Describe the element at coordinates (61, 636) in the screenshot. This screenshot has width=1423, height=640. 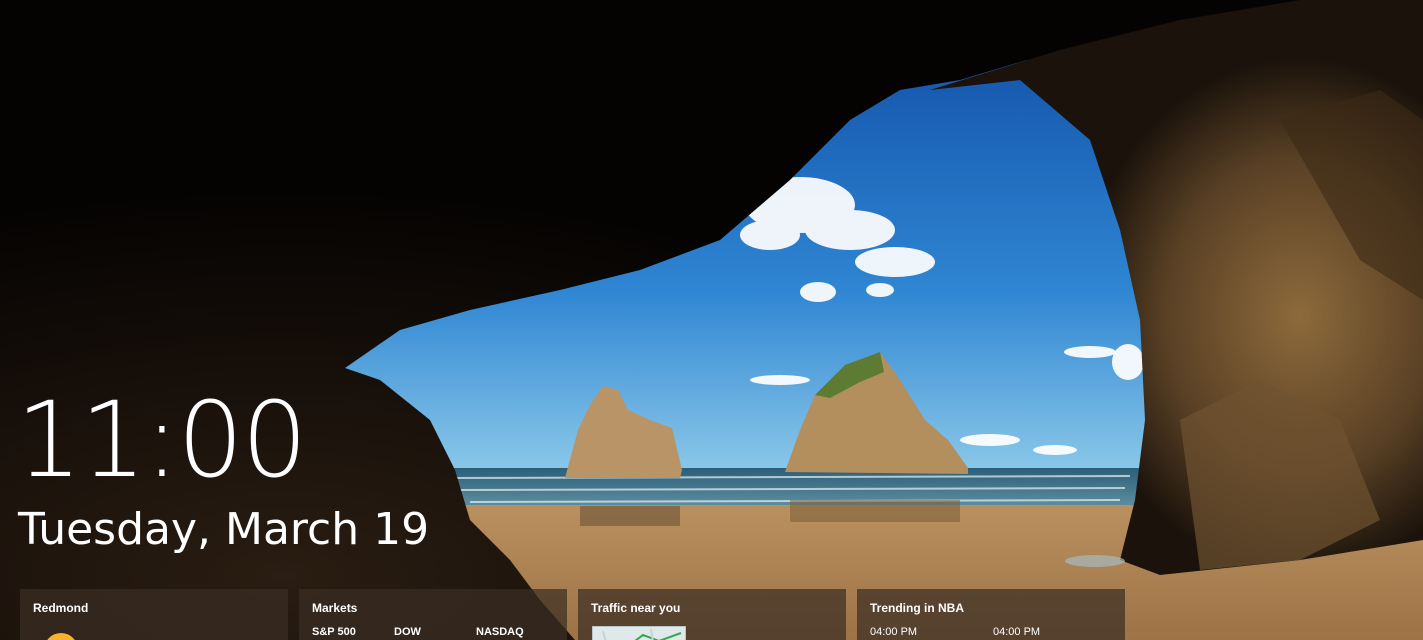
I see `sun-icon` at that location.